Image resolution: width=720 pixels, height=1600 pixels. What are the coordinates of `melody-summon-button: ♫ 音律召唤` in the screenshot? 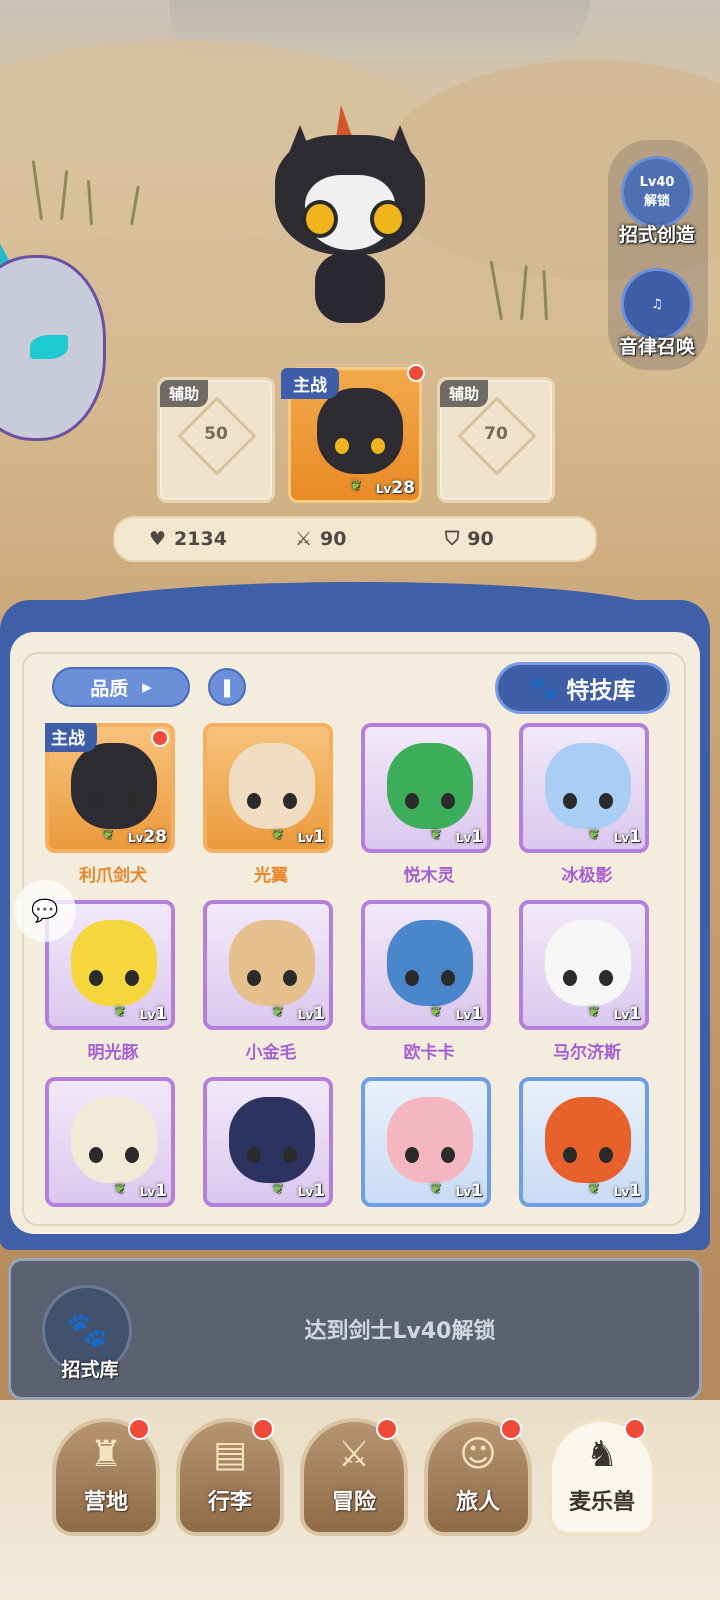 It's located at (657, 313).